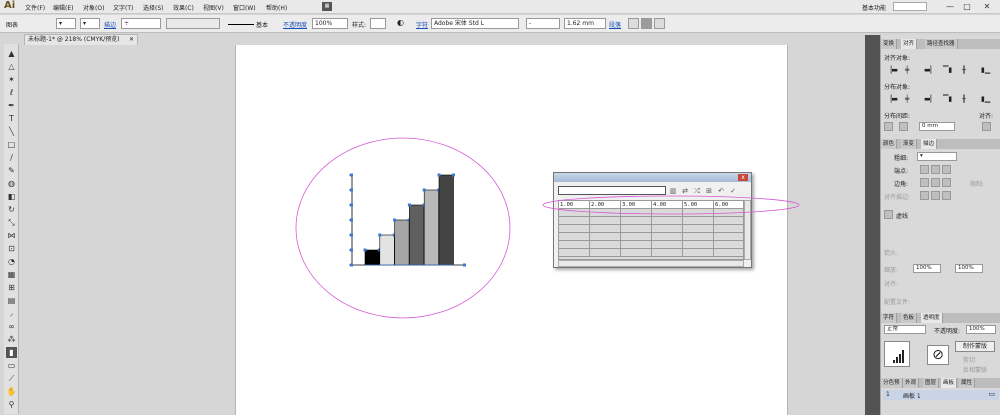 The height and width of the screenshot is (415, 1000). I want to click on chart-thumbnail, so click(897, 354).